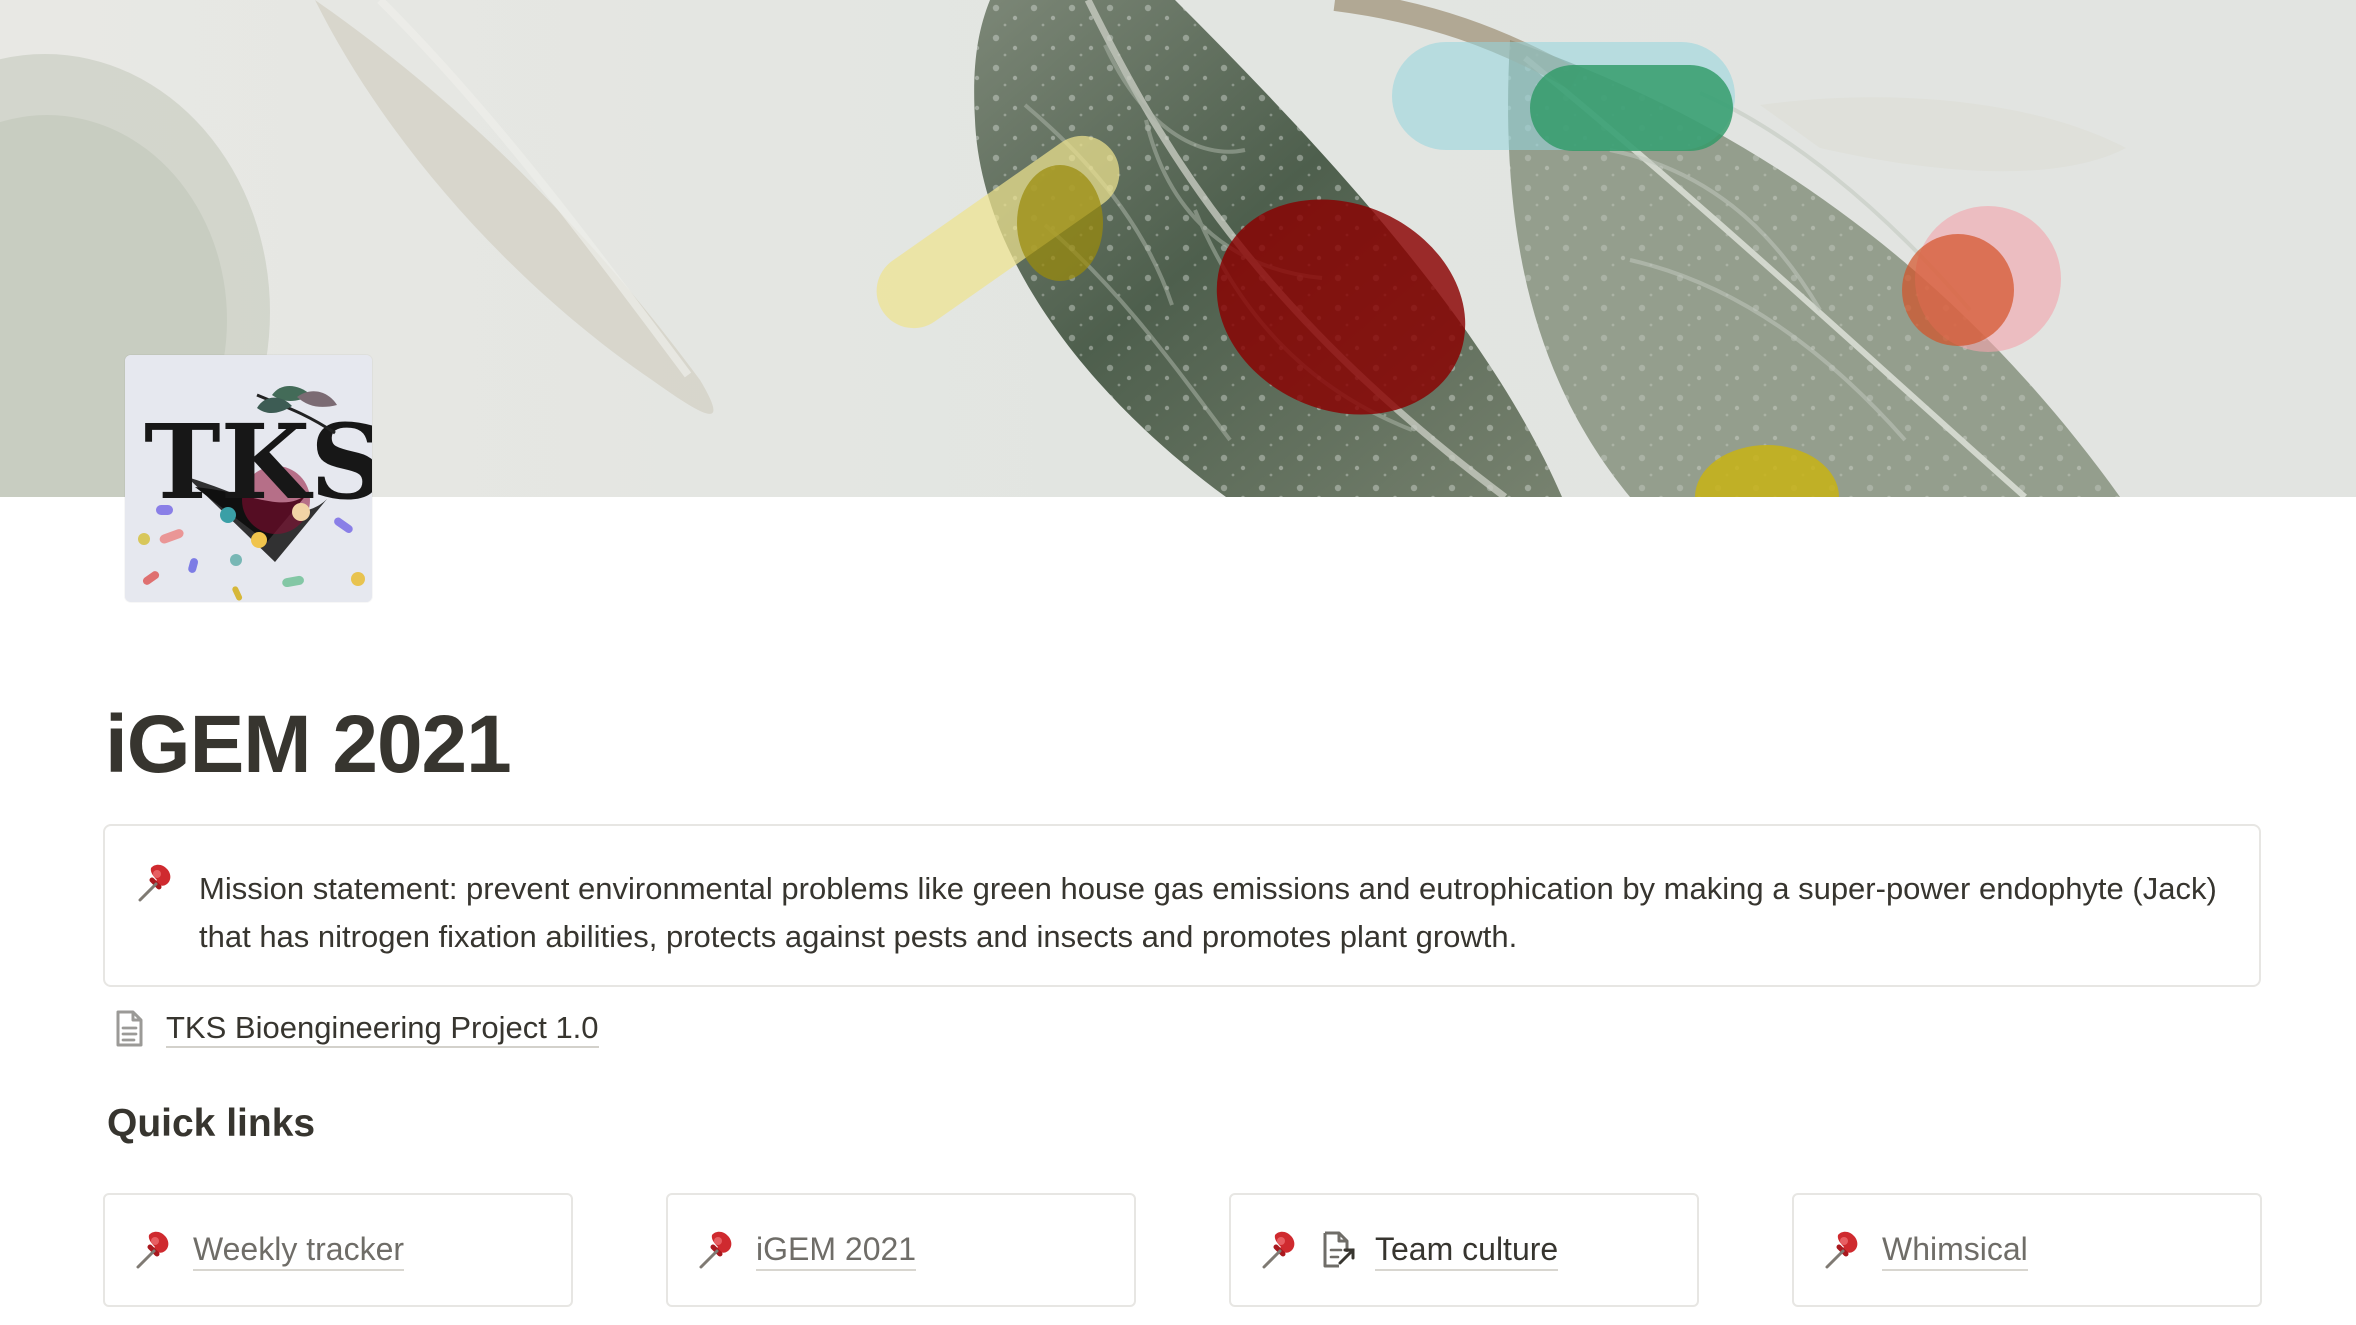  I want to click on tks-logo-icon: TKS, so click(248, 478).